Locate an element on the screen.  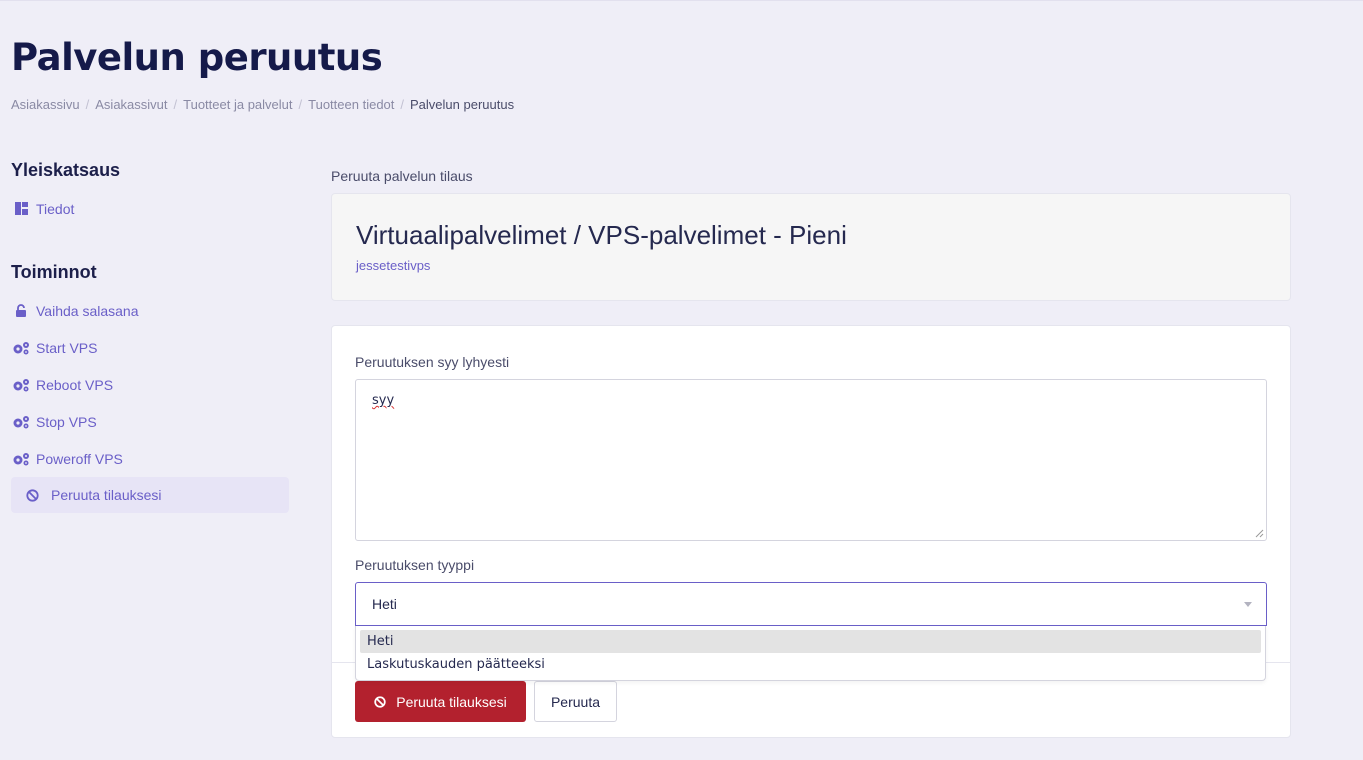
dashboard-icon is located at coordinates (21, 209).